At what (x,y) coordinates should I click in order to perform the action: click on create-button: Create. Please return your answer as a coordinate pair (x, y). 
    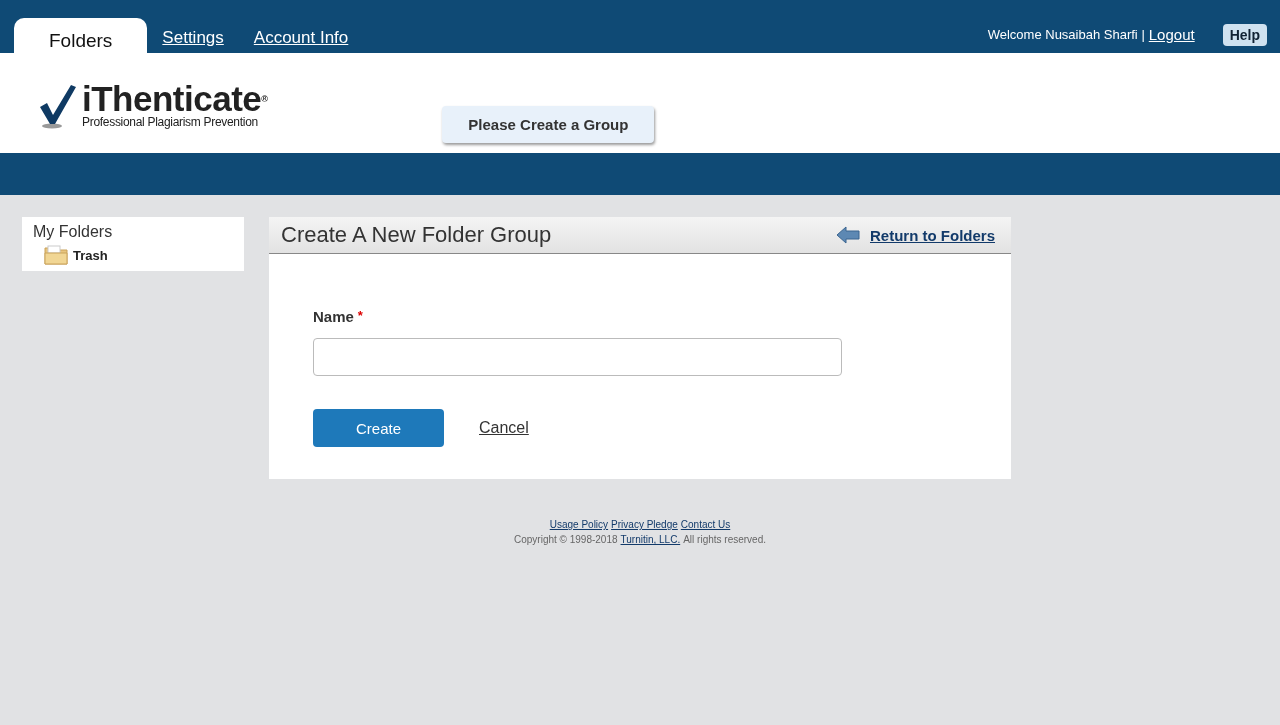
    Looking at the image, I should click on (378, 428).